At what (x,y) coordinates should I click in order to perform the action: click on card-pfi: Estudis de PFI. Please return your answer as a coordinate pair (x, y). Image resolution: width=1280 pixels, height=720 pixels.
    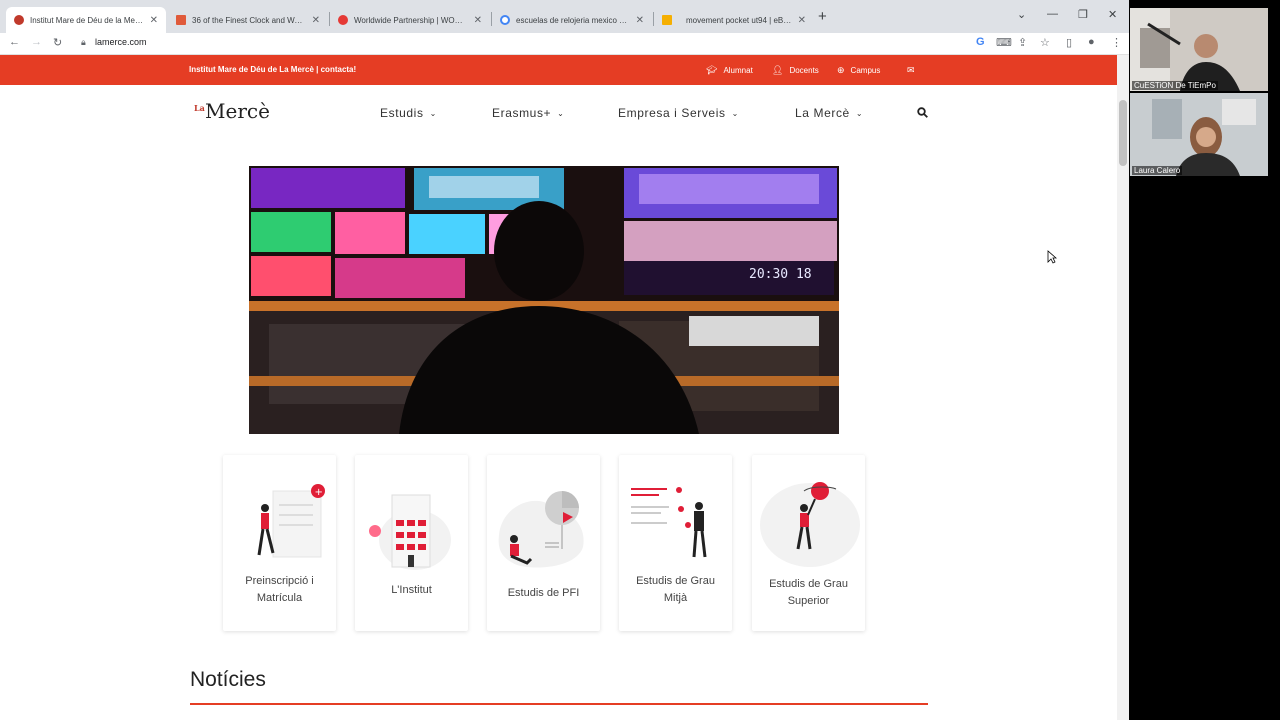
    Looking at the image, I should click on (543, 543).